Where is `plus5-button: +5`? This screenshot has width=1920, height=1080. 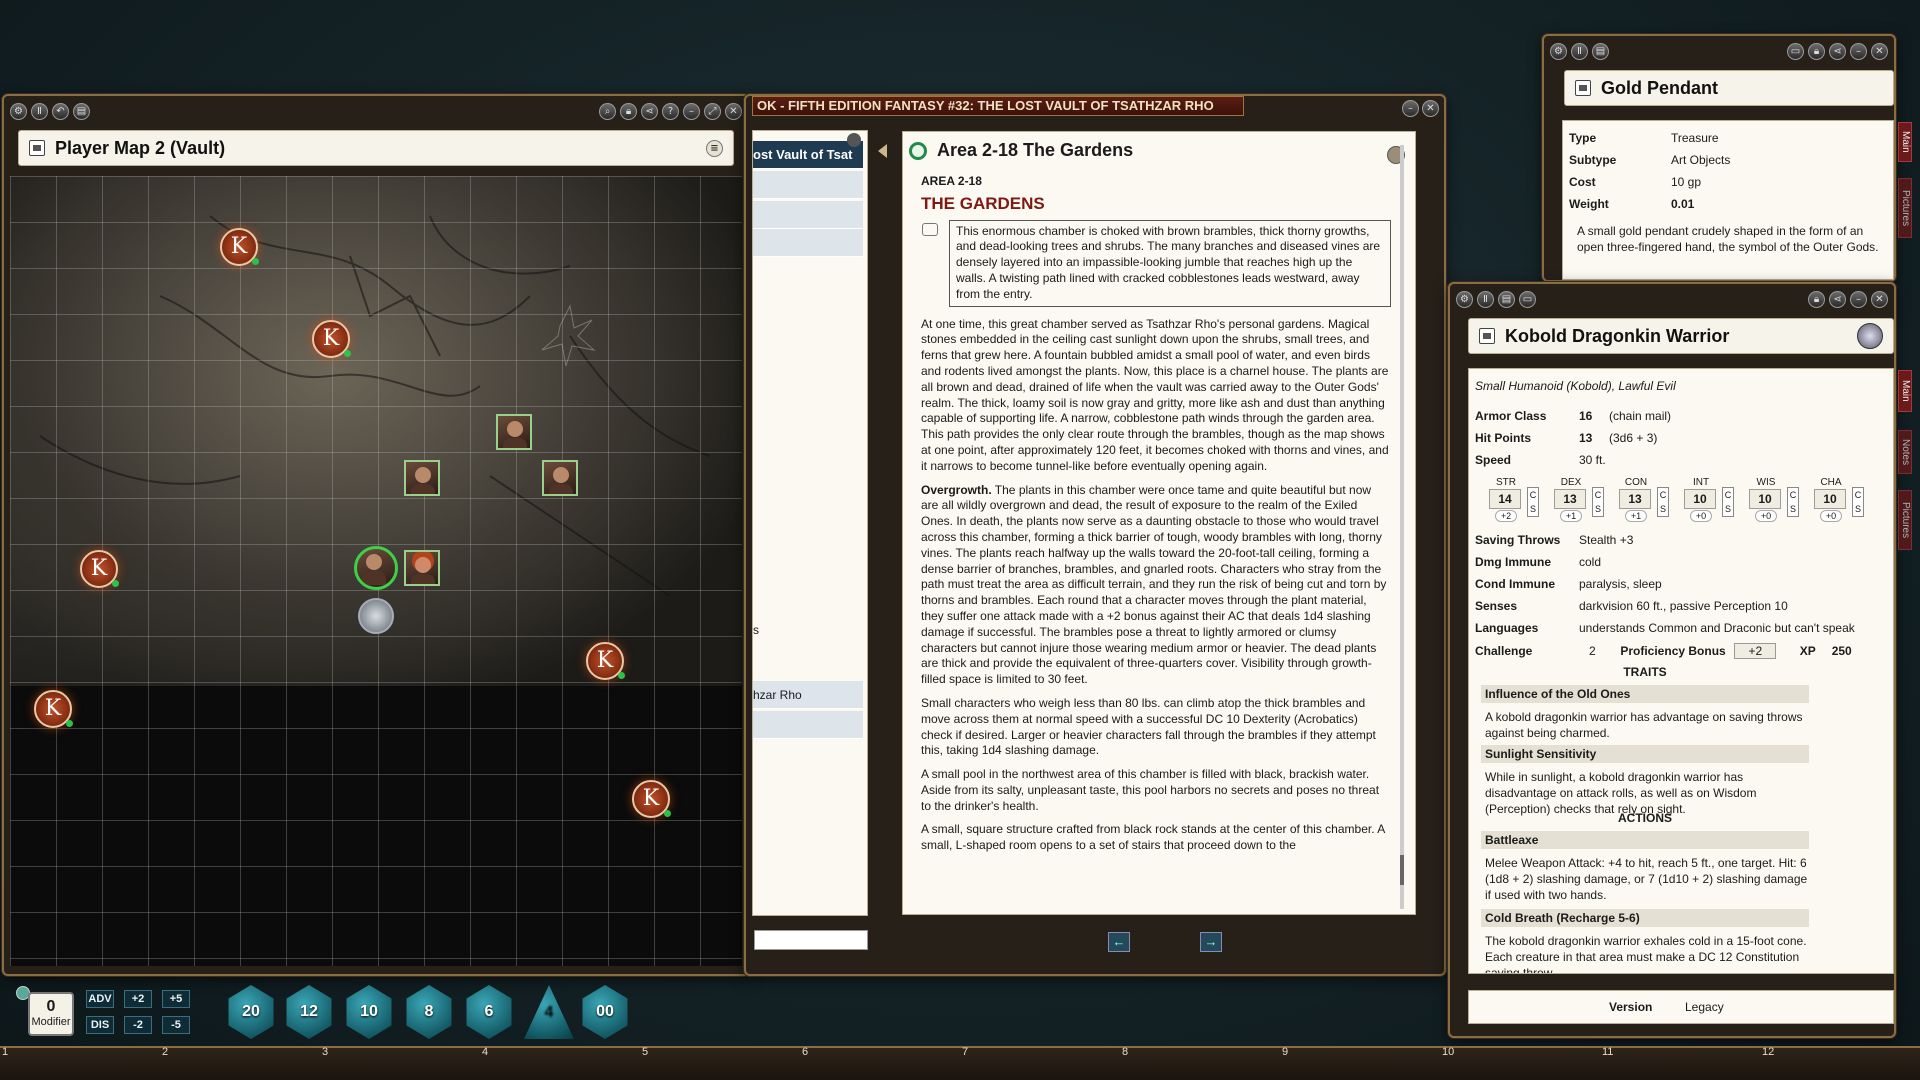
plus5-button: +5 is located at coordinates (176, 999).